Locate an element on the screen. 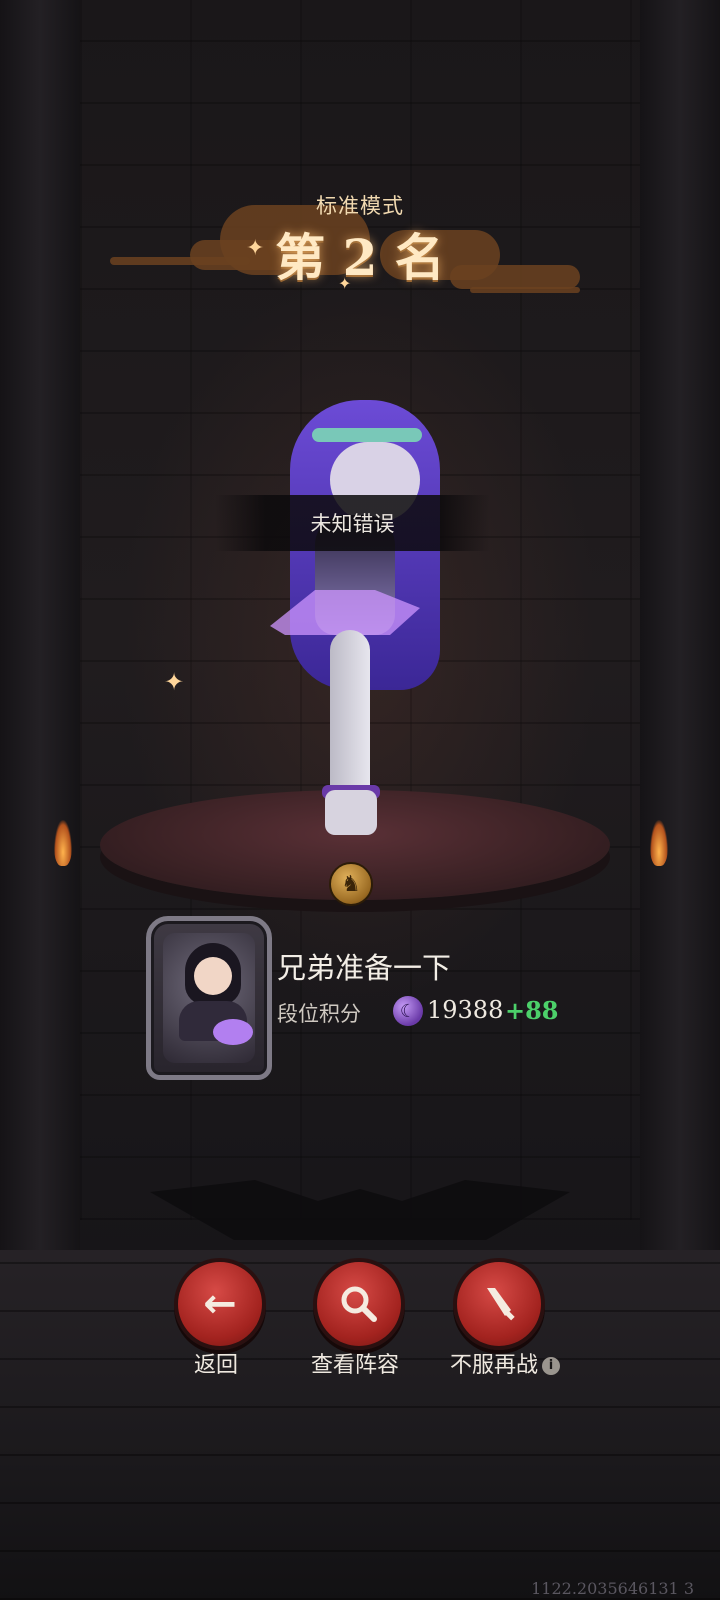 This screenshot has width=720, height=1600. info-icon: i is located at coordinates (551, 1366).